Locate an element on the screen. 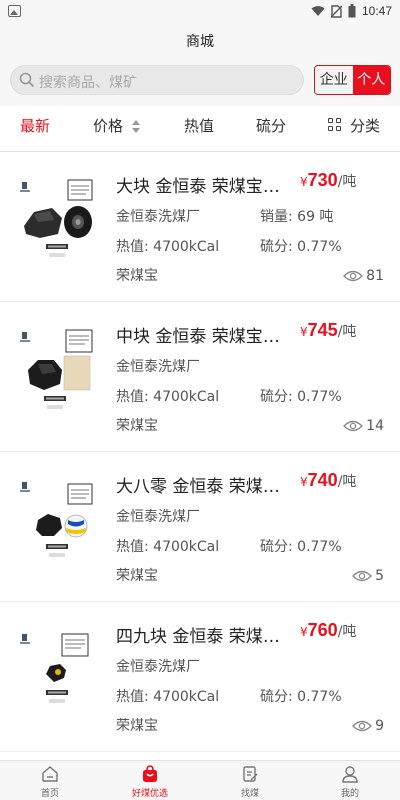 The height and width of the screenshot is (800, 400). product-price: ¥745/吨 is located at coordinates (328, 330).